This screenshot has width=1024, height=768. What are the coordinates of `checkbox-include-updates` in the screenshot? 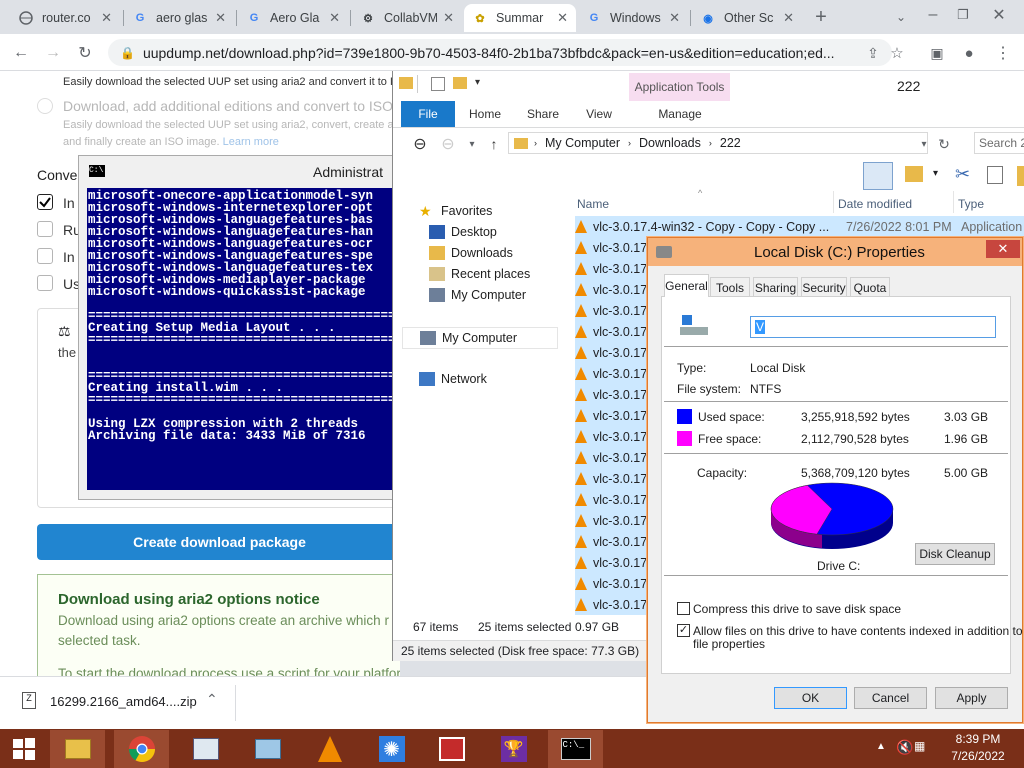 It's located at (45, 202).